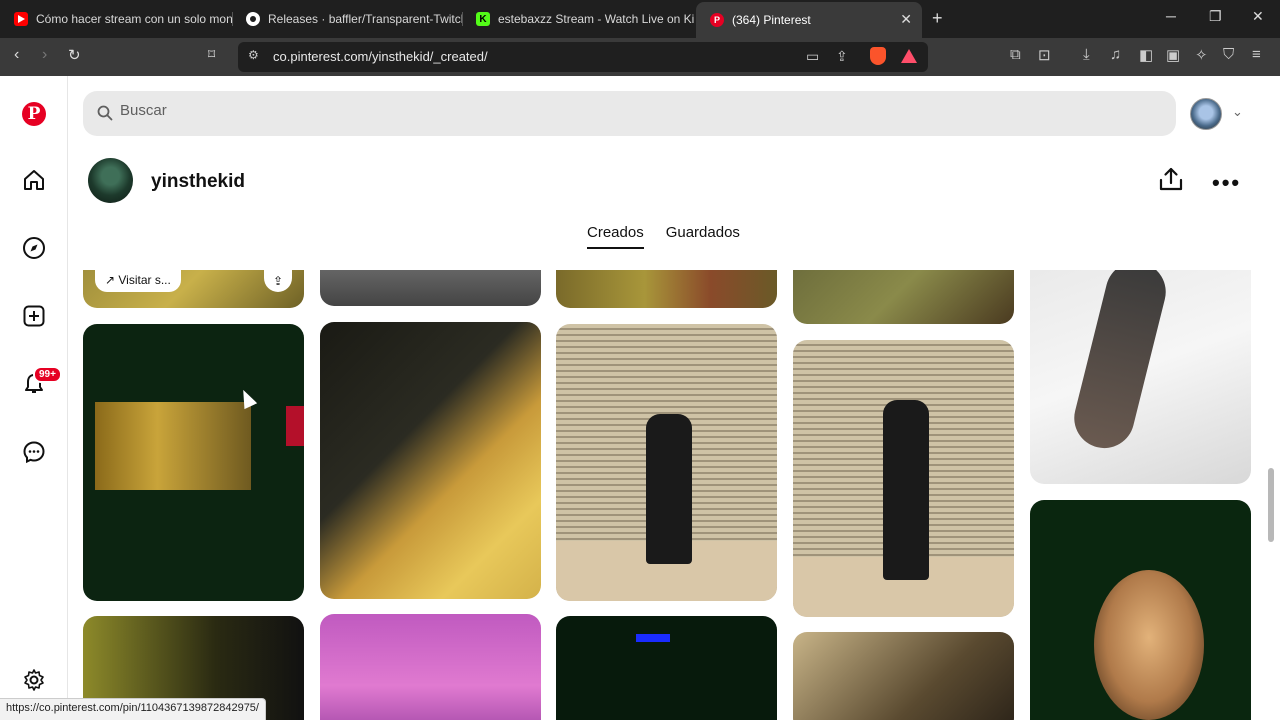 This screenshot has height=720, width=1280. I want to click on youtube-icon, so click(21, 19).